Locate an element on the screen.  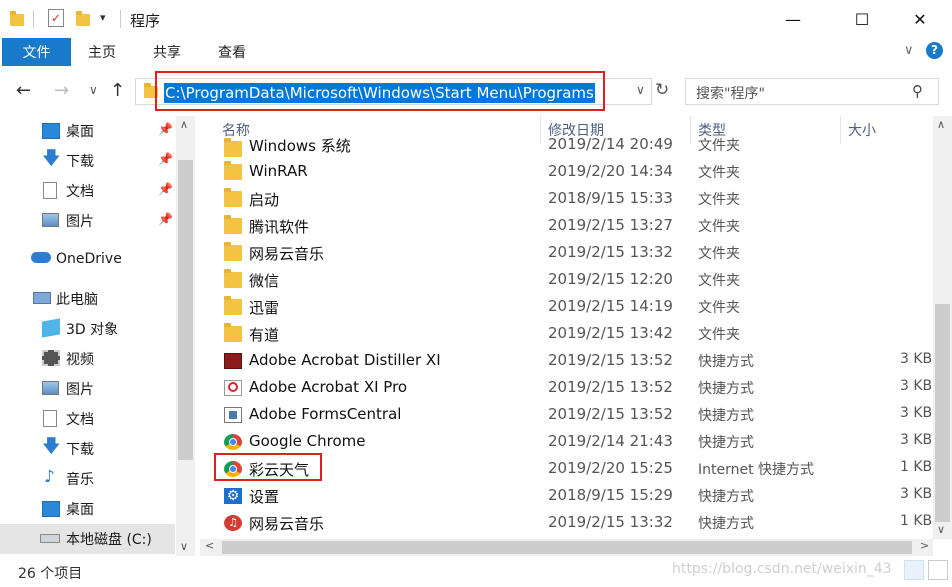
nav-item-pictures-pc: 图片 is located at coordinates (87, 389).